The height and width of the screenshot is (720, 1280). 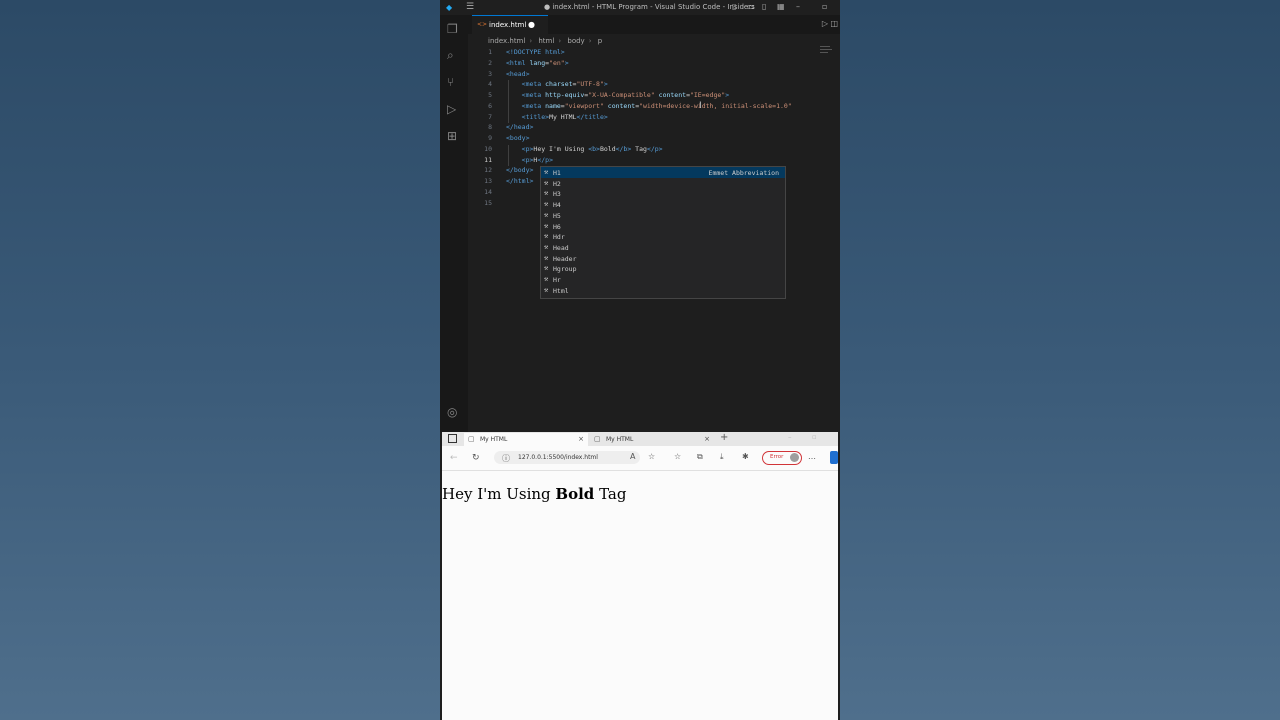 What do you see at coordinates (490, 84) in the screenshot?
I see `line-number: 4` at bounding box center [490, 84].